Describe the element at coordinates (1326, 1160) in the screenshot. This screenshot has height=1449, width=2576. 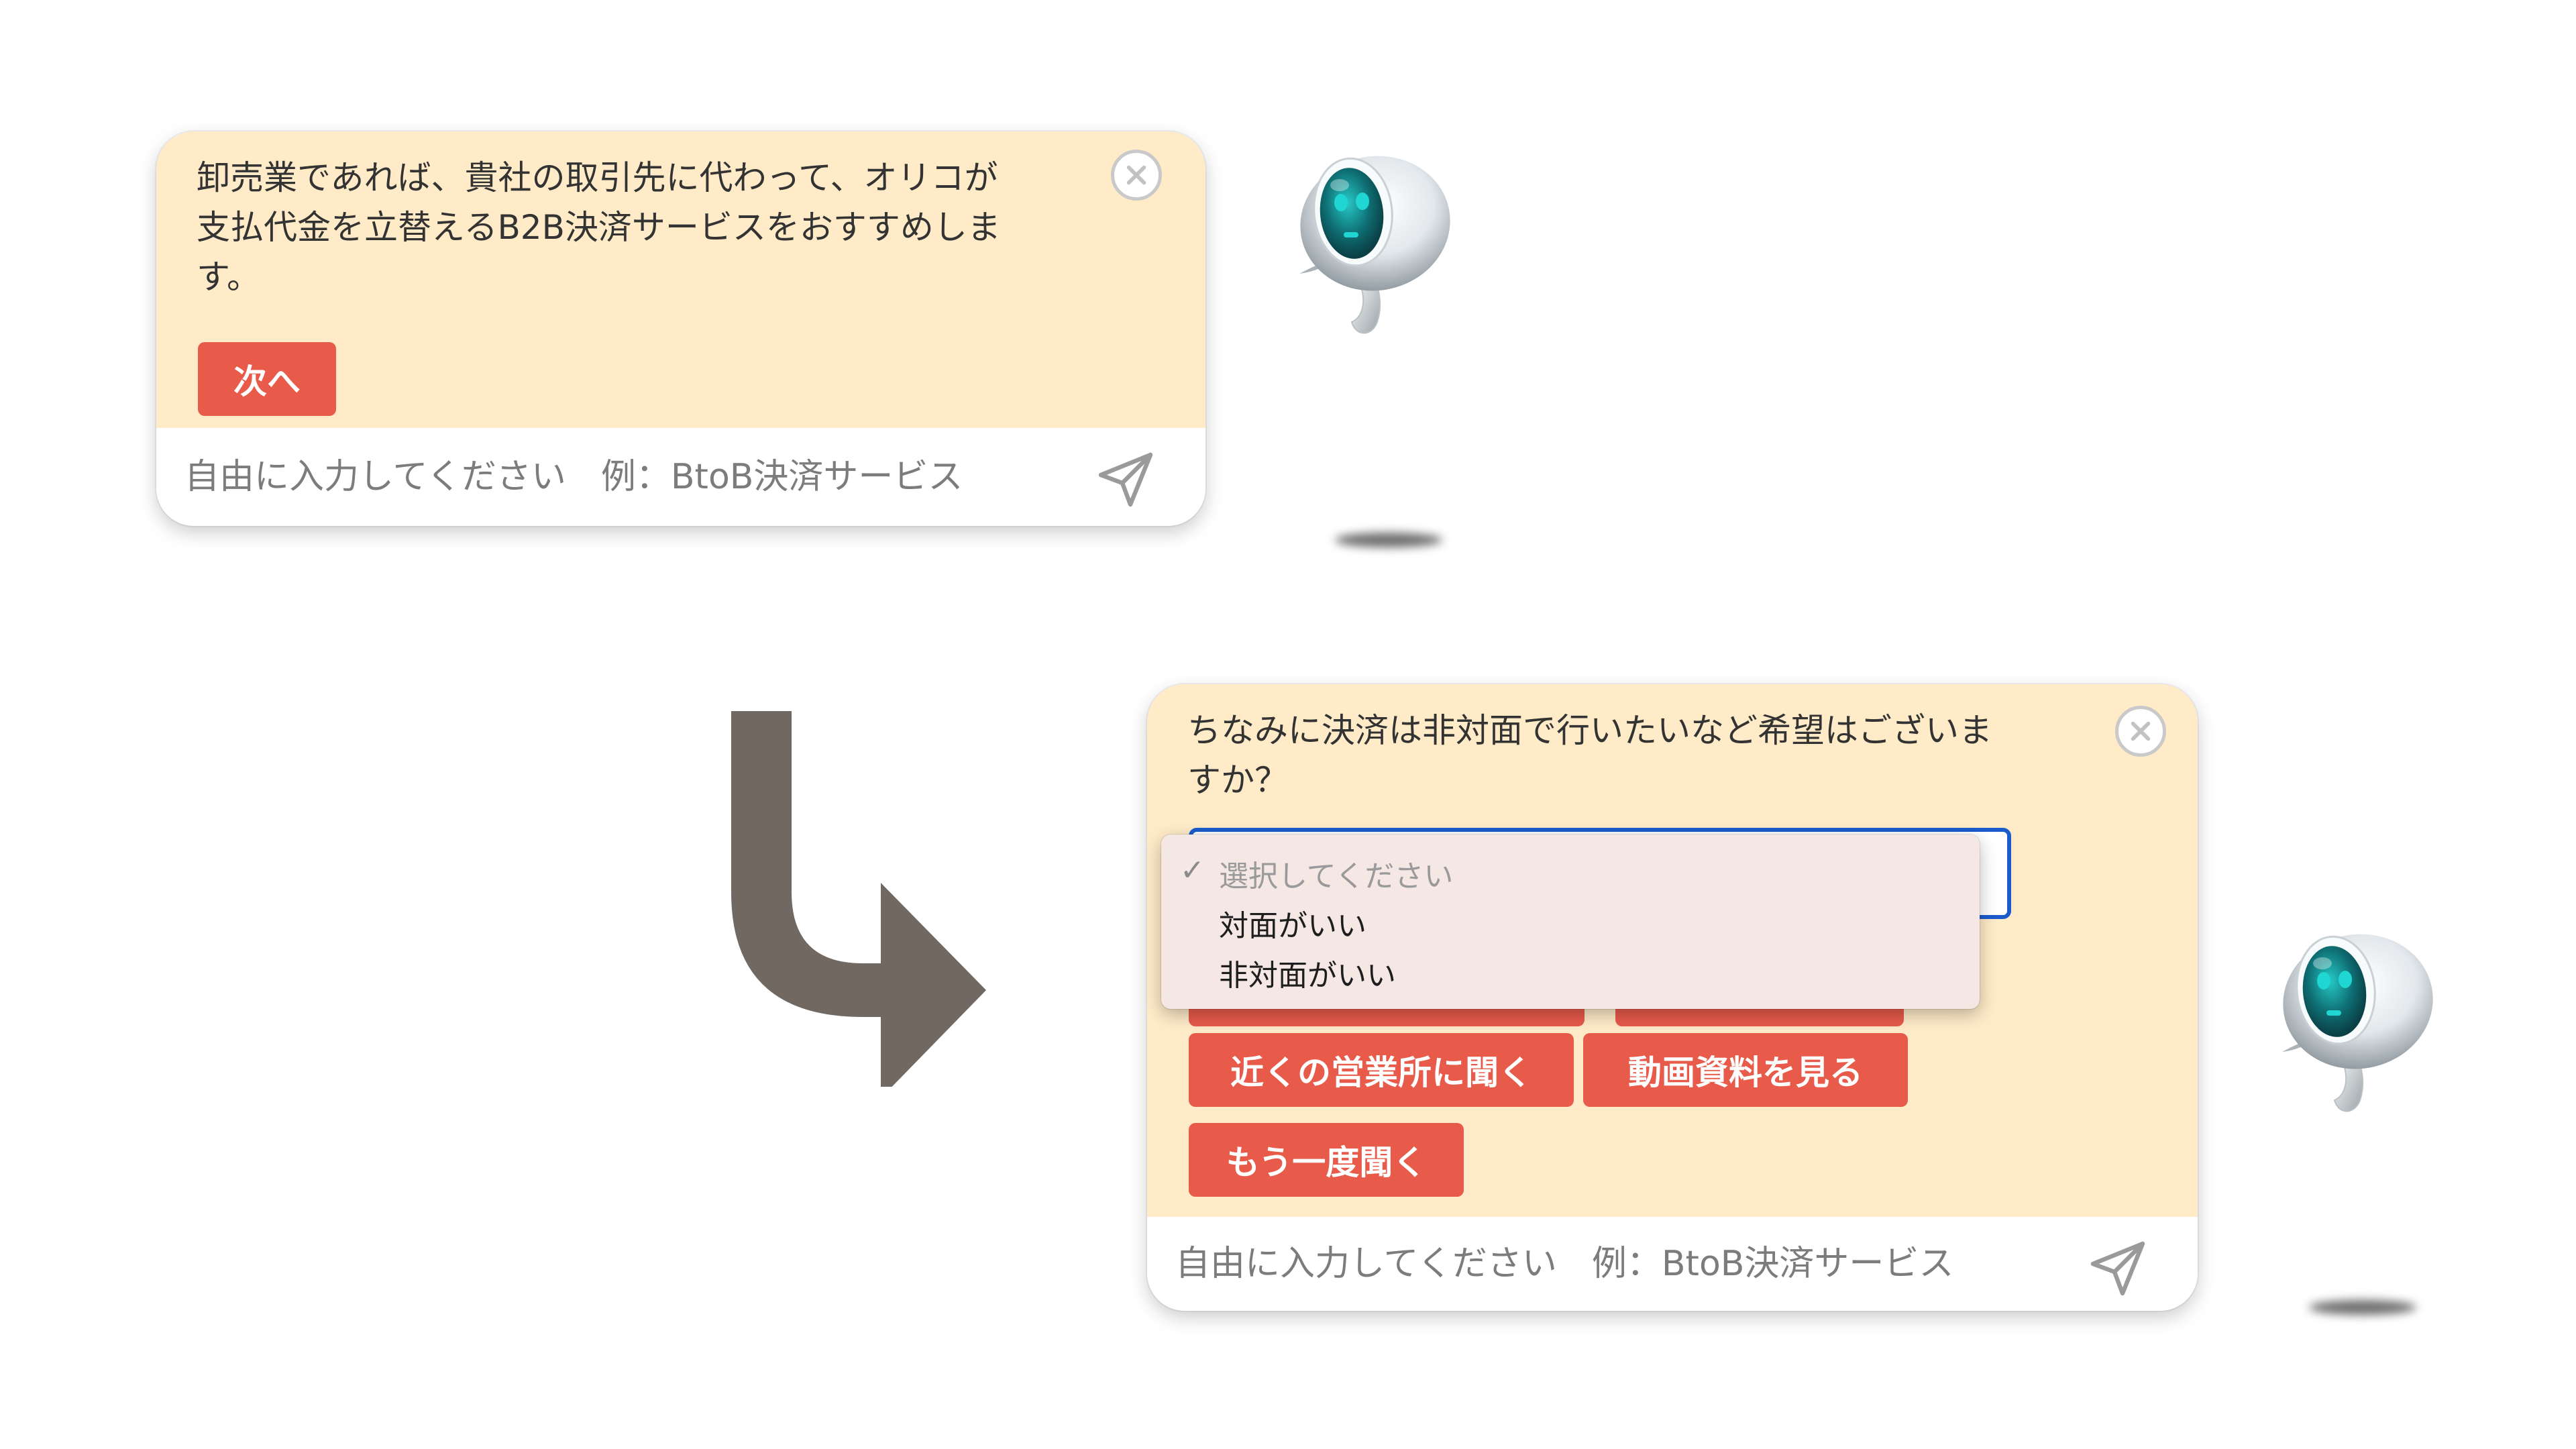
I see `ask-again-button: もう一度聞く` at that location.